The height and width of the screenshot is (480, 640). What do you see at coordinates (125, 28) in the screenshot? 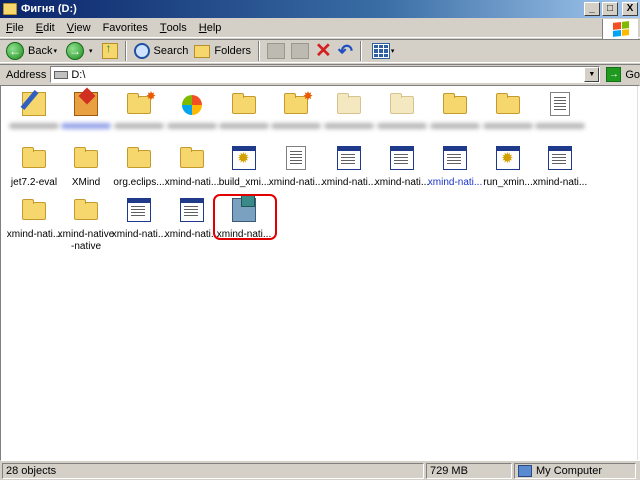
I see `menu-favorites: Favorites` at bounding box center [125, 28].